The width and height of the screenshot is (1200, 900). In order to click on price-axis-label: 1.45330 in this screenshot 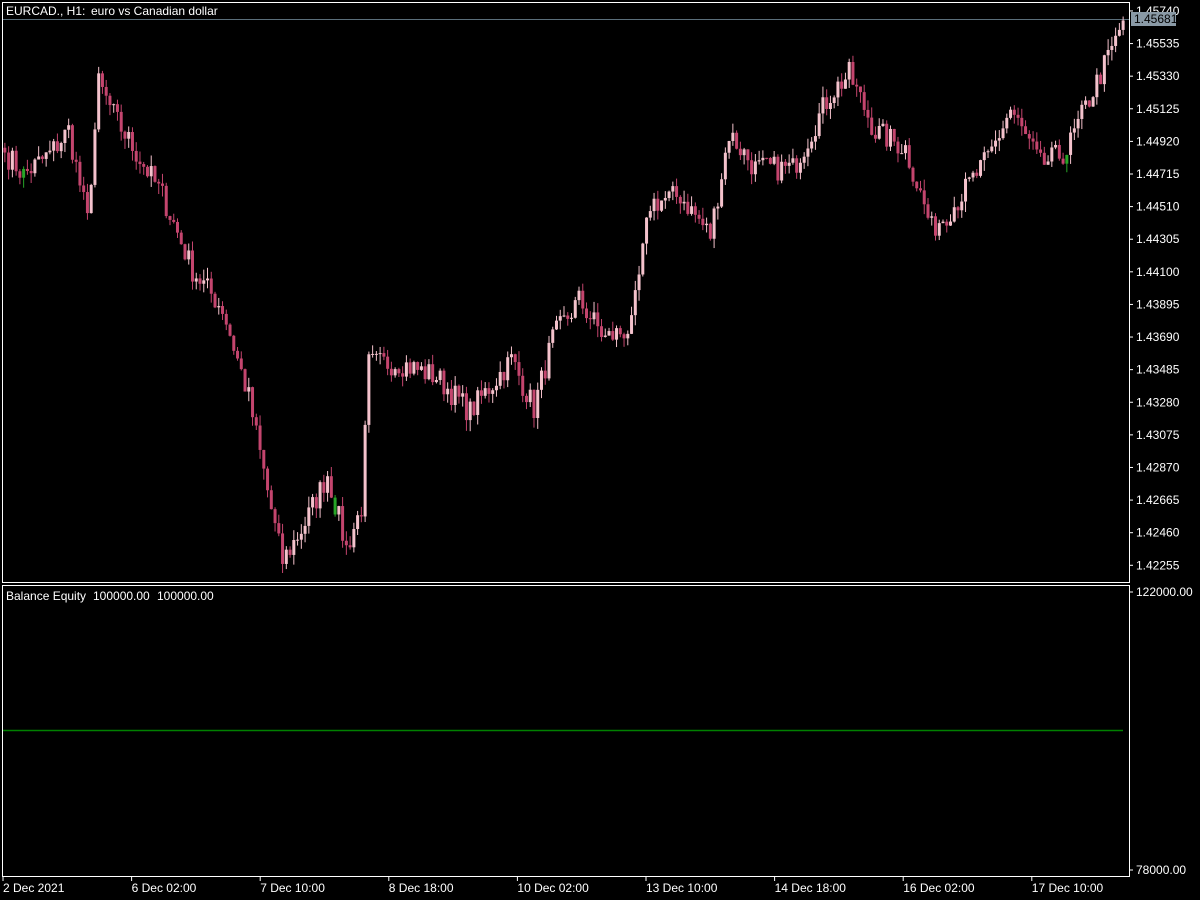, I will do `click(1158, 76)`.